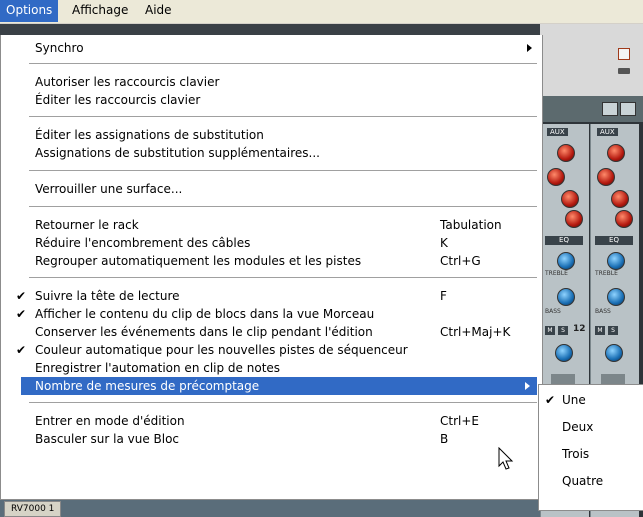 Image resolution: width=643 pixels, height=517 pixels. I want to click on menu-item-reduire-cables: Réduire l'encombrement des câbles K, so click(271, 243).